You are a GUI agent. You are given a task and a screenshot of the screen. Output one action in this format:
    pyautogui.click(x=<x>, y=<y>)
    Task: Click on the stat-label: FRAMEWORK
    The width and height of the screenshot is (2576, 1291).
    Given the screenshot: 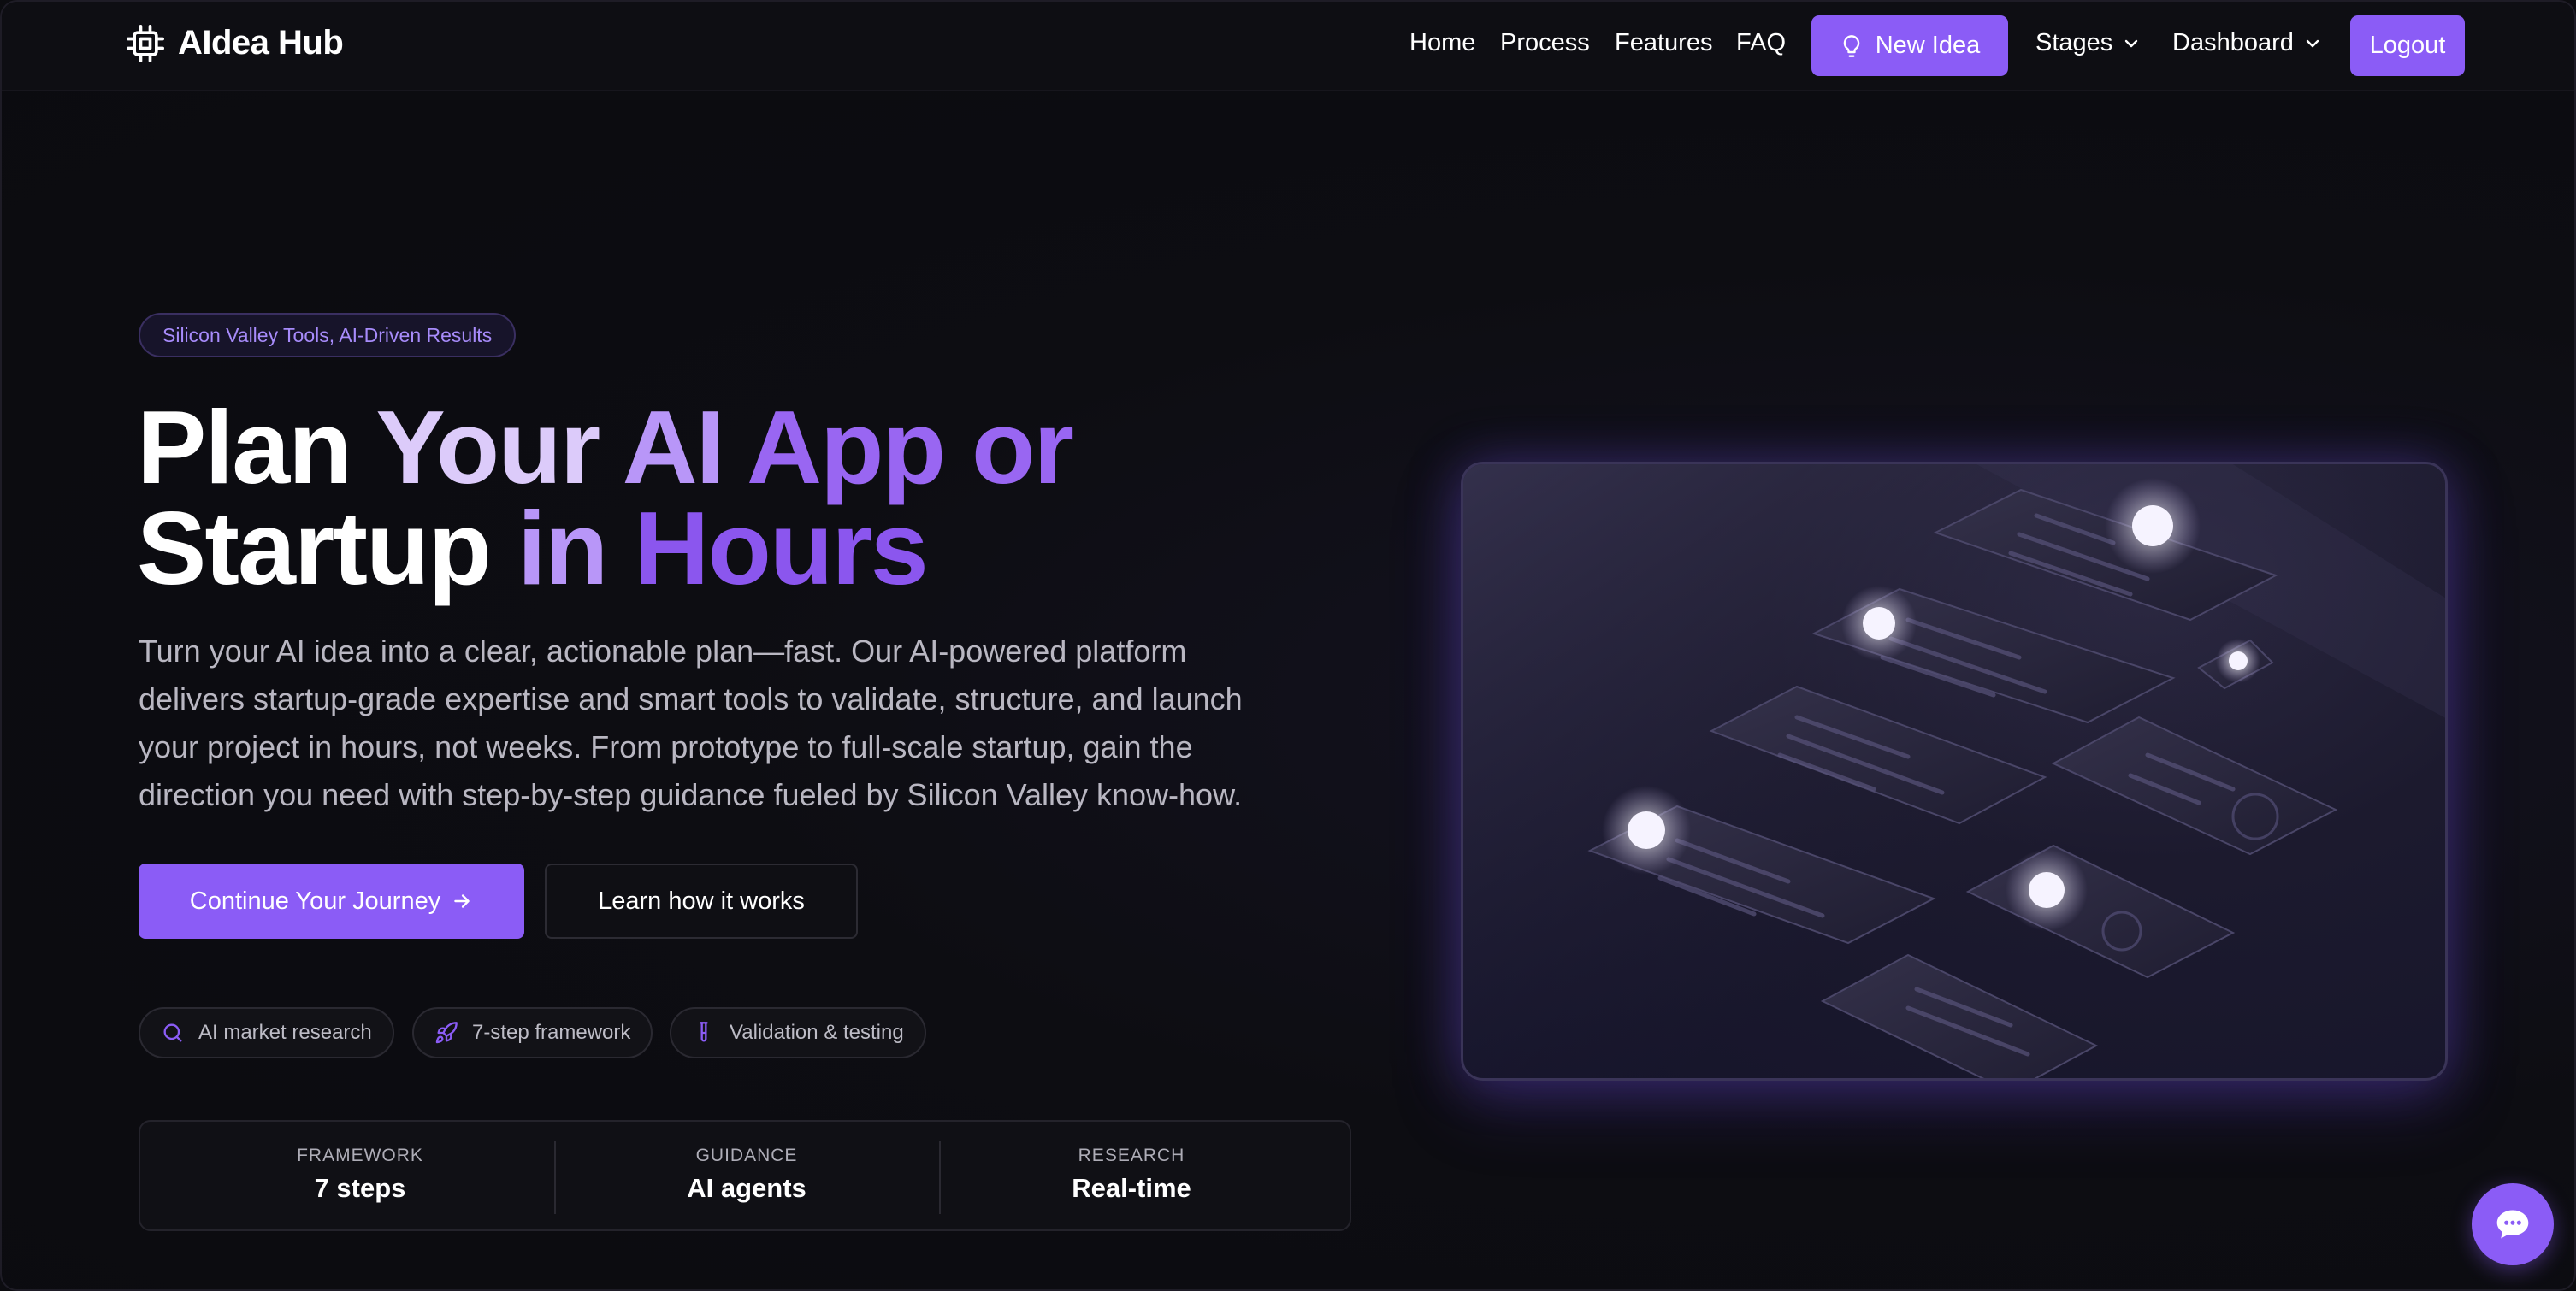 What is the action you would take?
    pyautogui.click(x=360, y=1155)
    